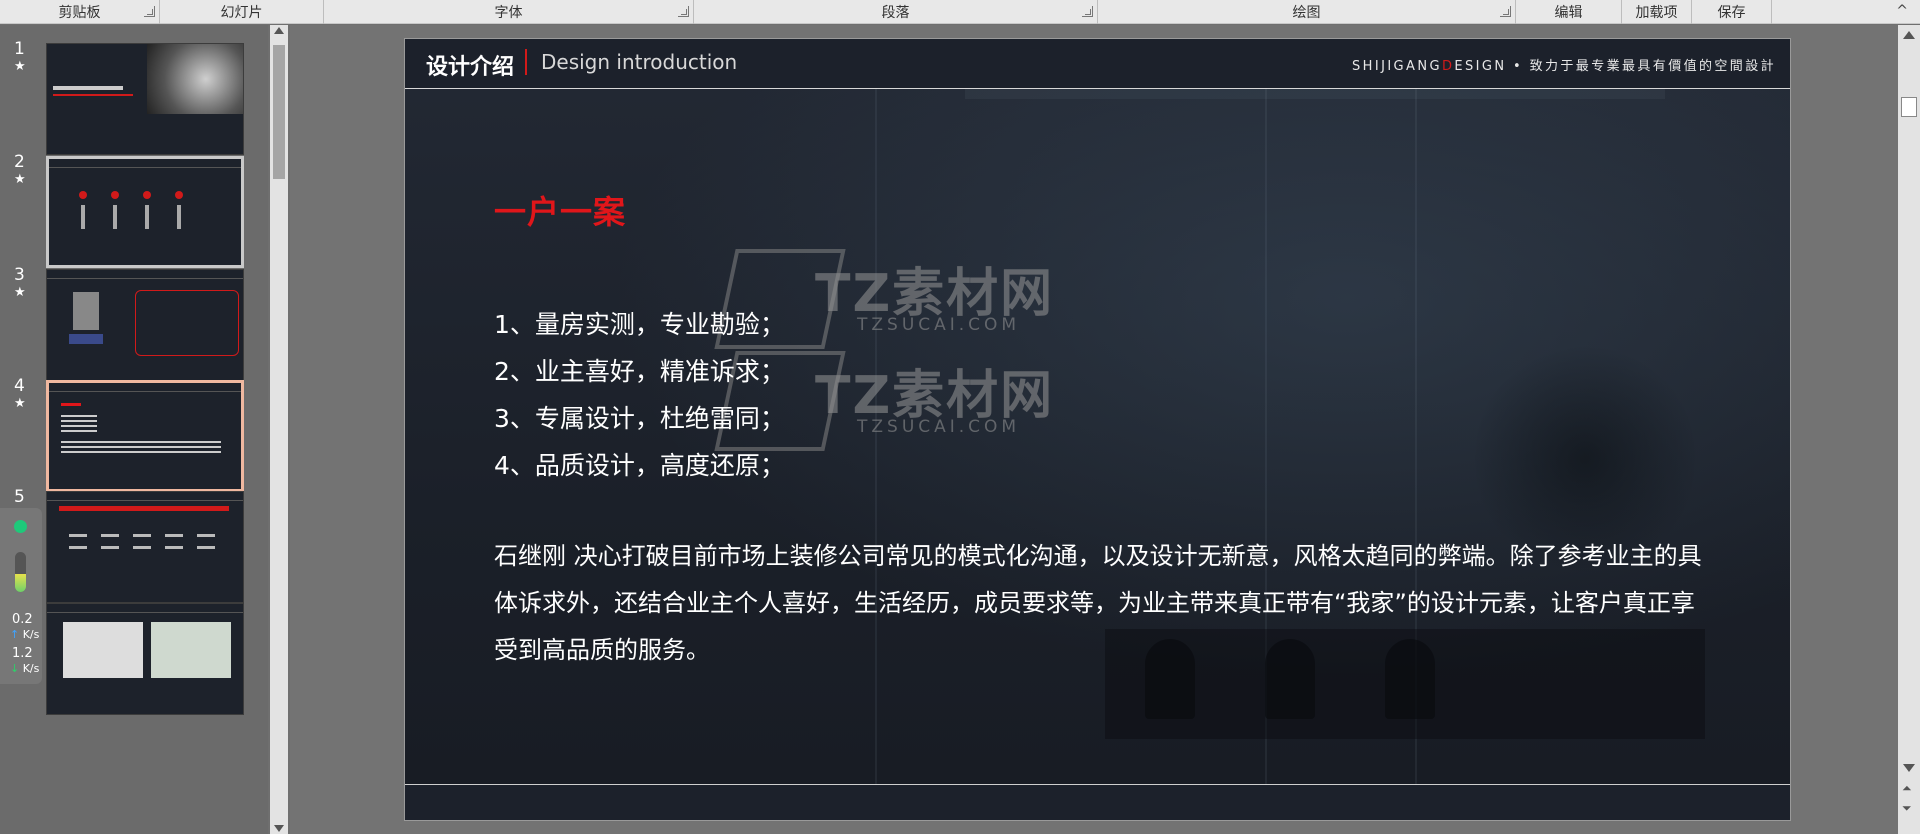 This screenshot has width=1920, height=834. Describe the element at coordinates (279, 429) in the screenshot. I see `thumbnail-scrollbar` at that location.